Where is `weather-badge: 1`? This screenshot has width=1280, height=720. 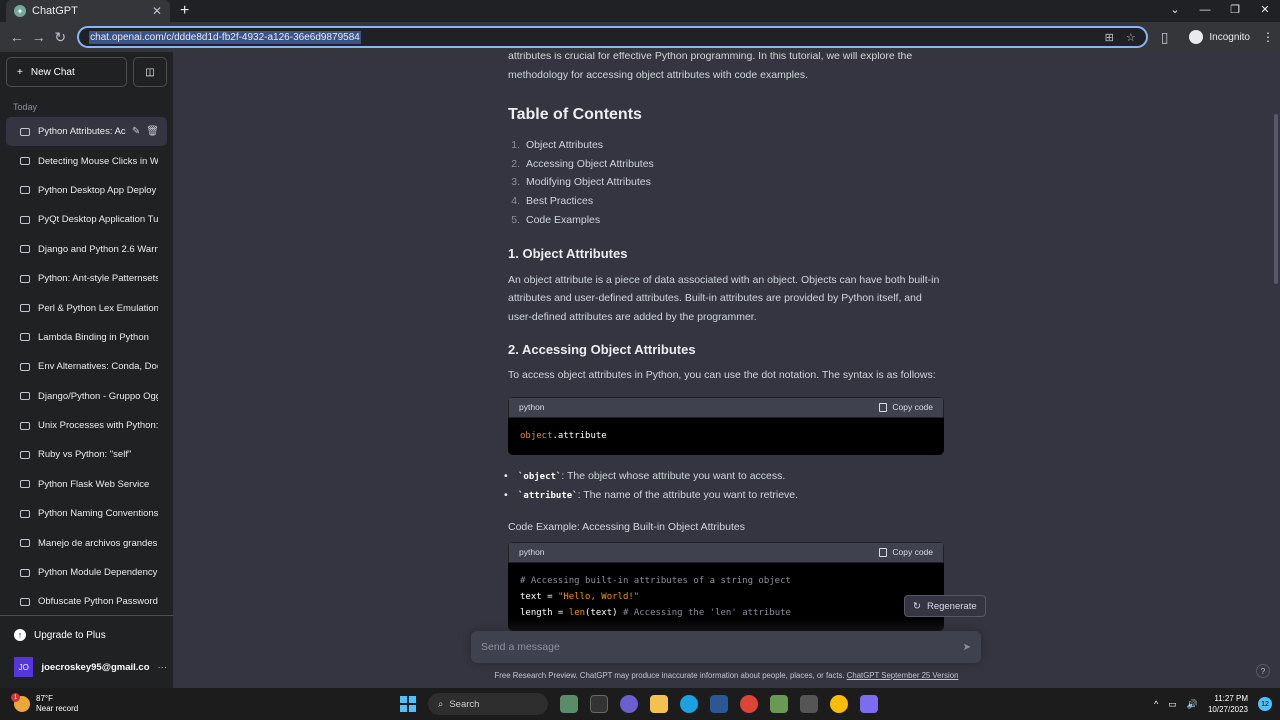 weather-badge: 1 is located at coordinates (15, 697).